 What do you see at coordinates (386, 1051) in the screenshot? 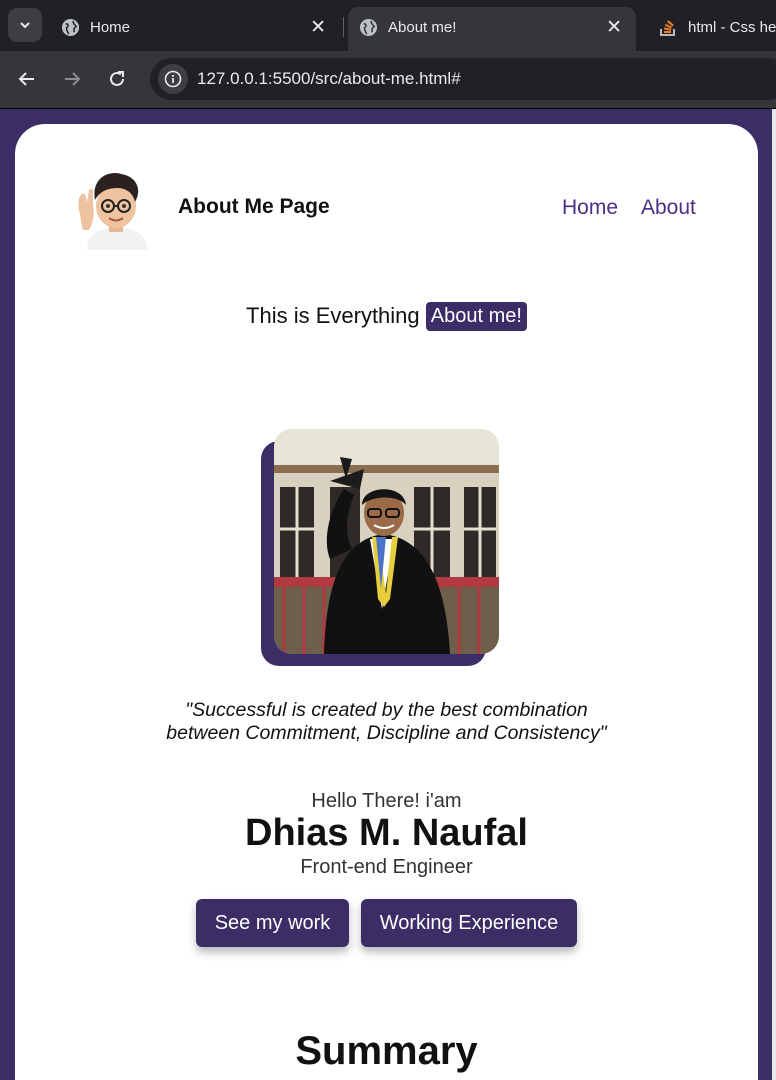
I see `summary-heading: Summary` at bounding box center [386, 1051].